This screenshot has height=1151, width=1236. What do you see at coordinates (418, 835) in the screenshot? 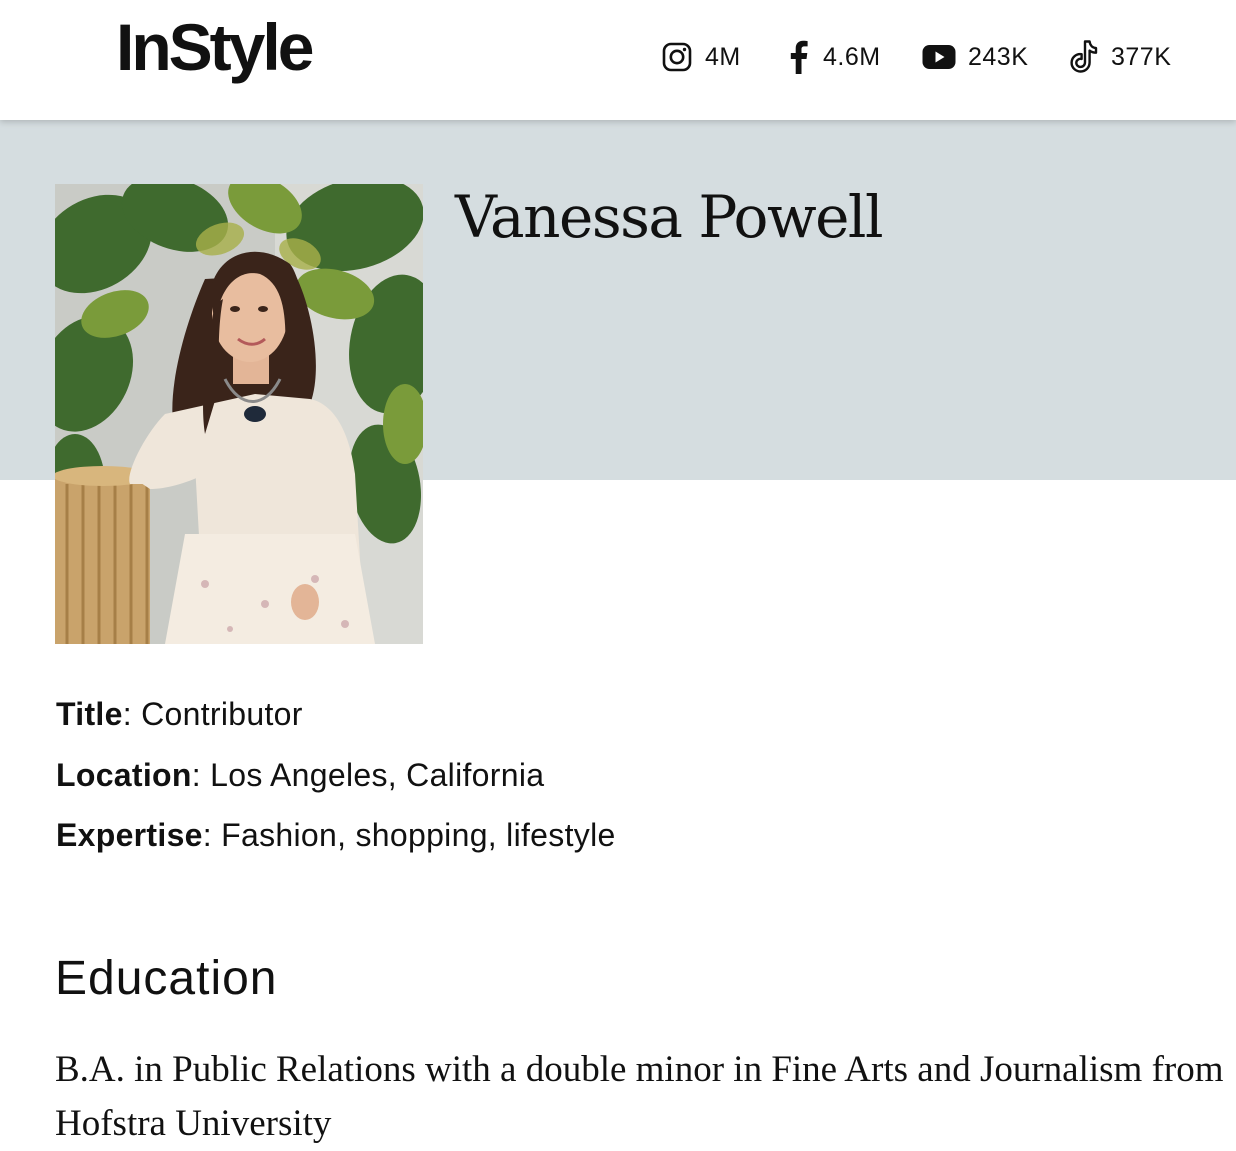
I see `expertise-value: Fashion, shopping, lifestyle` at bounding box center [418, 835].